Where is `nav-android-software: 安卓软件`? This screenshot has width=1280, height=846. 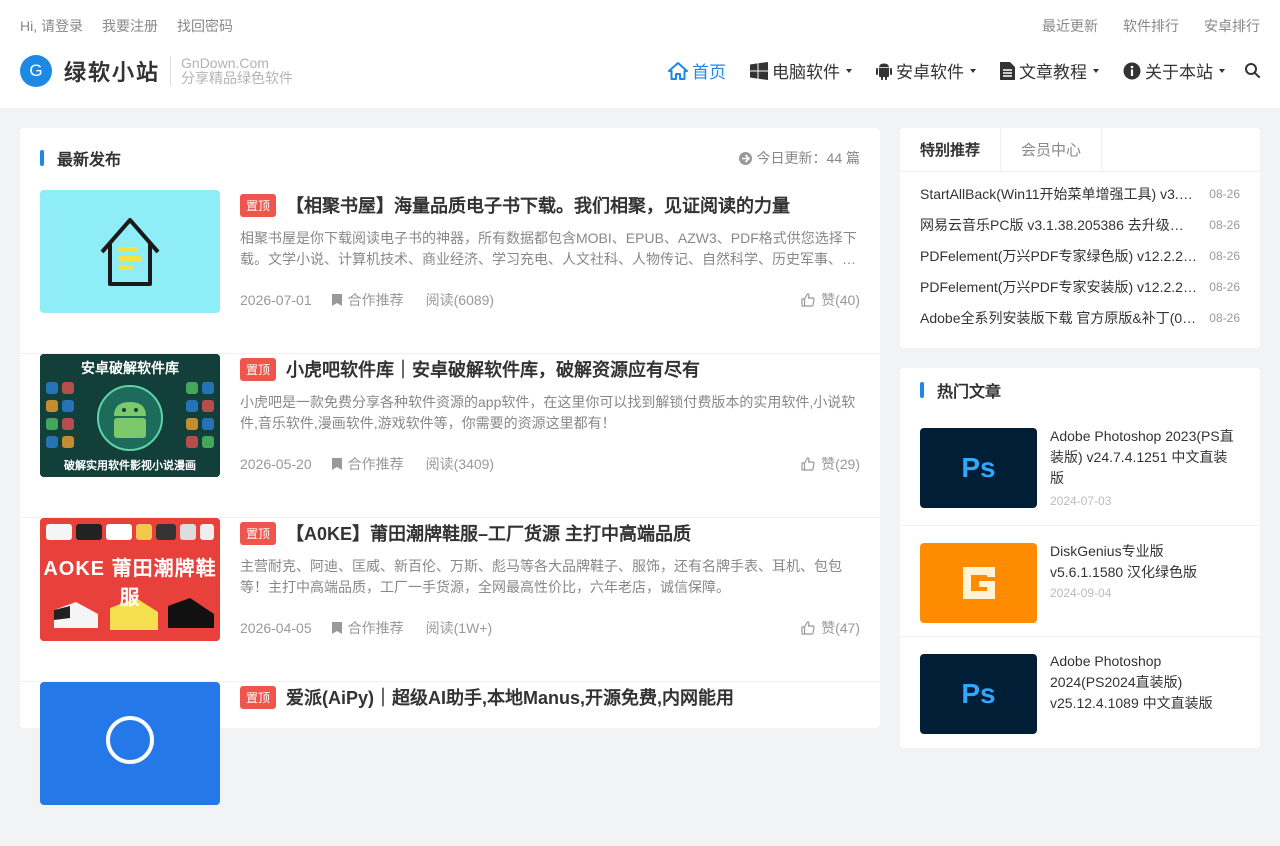
nav-android-software: 安卓软件 is located at coordinates (926, 70).